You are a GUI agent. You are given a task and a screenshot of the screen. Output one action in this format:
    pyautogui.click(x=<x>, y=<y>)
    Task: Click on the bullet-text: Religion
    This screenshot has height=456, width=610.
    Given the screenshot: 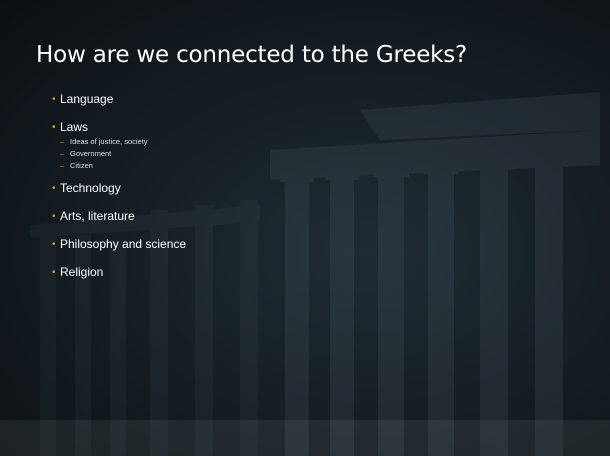 What is the action you would take?
    pyautogui.click(x=82, y=272)
    